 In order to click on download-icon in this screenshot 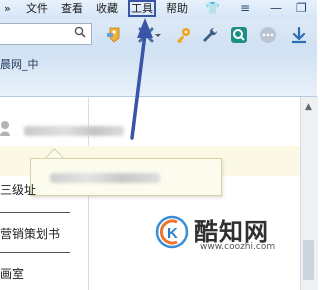, I will do `click(299, 35)`.